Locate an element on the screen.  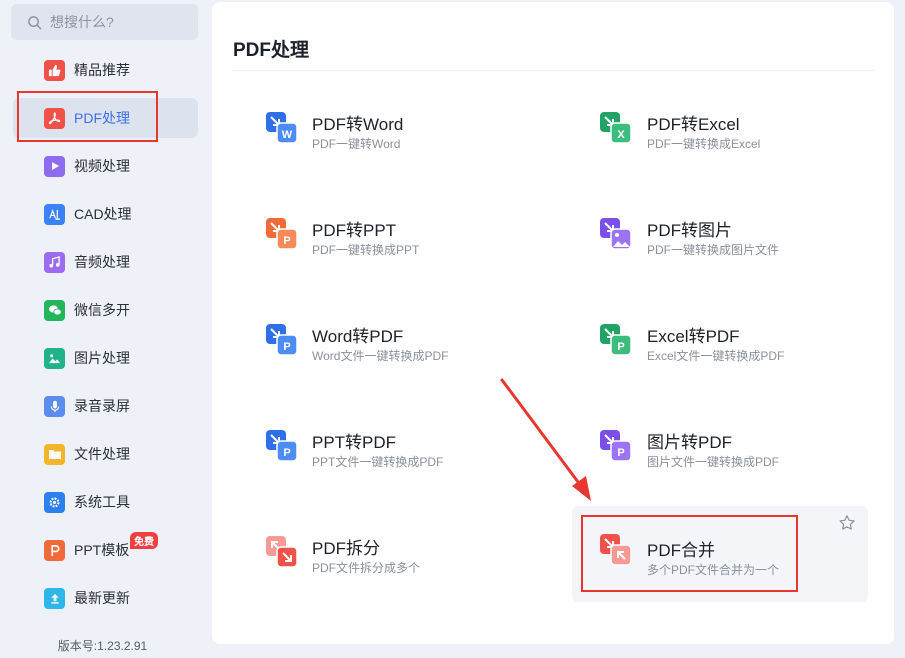
tool-word-to-pdf: P Word转PDF Word文件一键转换成PDF is located at coordinates (360, 349).